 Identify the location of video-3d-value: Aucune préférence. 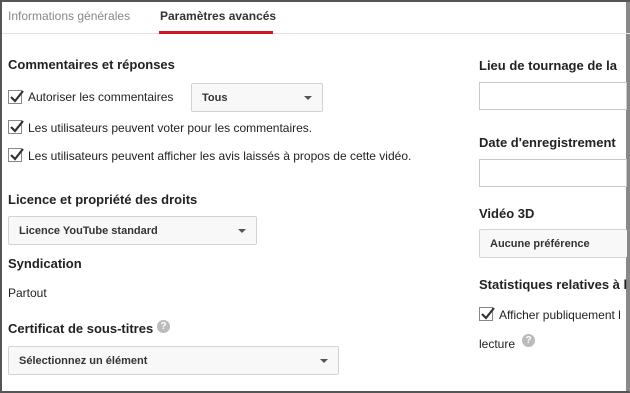
(540, 244).